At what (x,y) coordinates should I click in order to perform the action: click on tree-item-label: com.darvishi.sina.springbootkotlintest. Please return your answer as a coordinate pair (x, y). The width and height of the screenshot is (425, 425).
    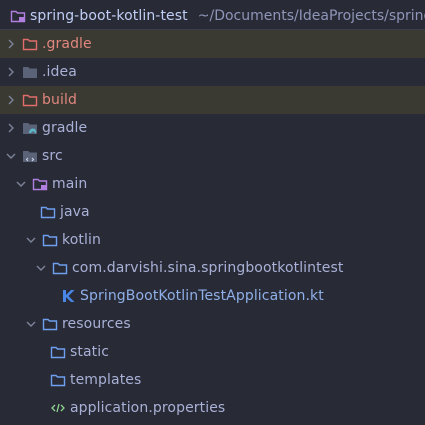
    Looking at the image, I should click on (208, 268).